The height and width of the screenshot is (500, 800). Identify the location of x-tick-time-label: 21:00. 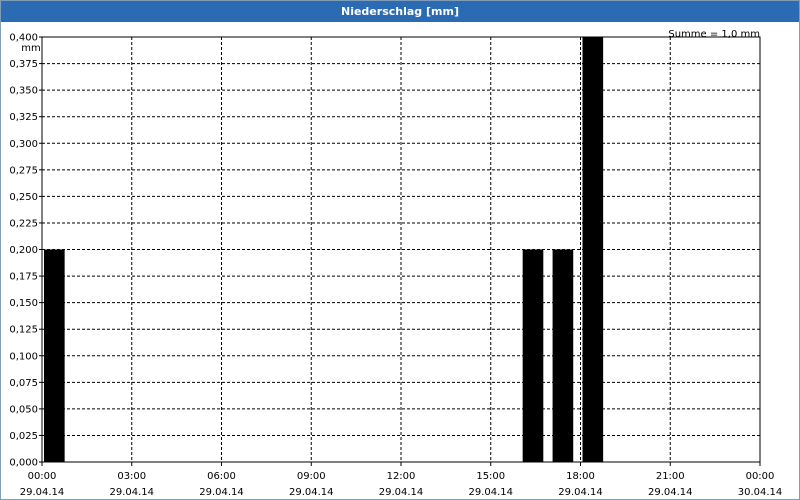
(670, 476).